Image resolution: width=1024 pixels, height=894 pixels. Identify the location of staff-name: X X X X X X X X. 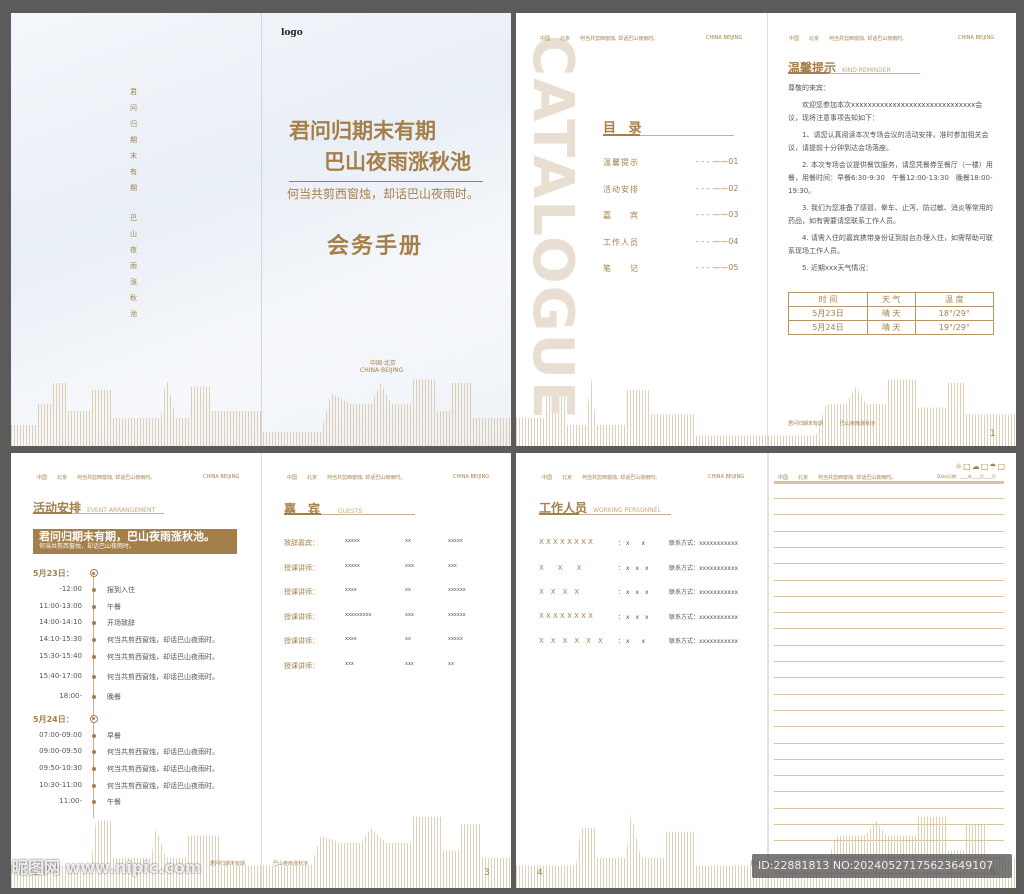
(566, 615).